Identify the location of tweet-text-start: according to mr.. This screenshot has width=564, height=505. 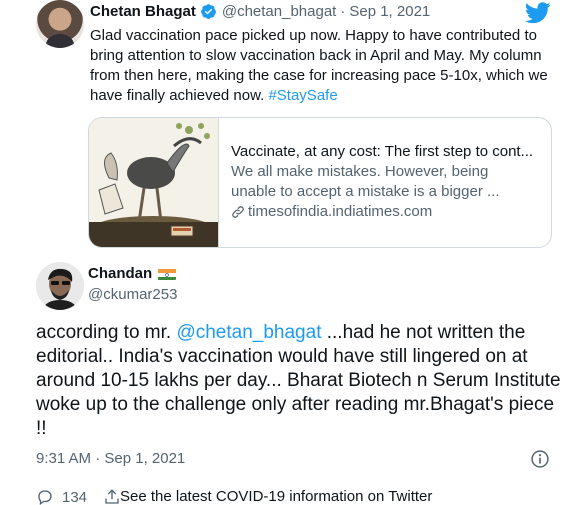
(106, 332).